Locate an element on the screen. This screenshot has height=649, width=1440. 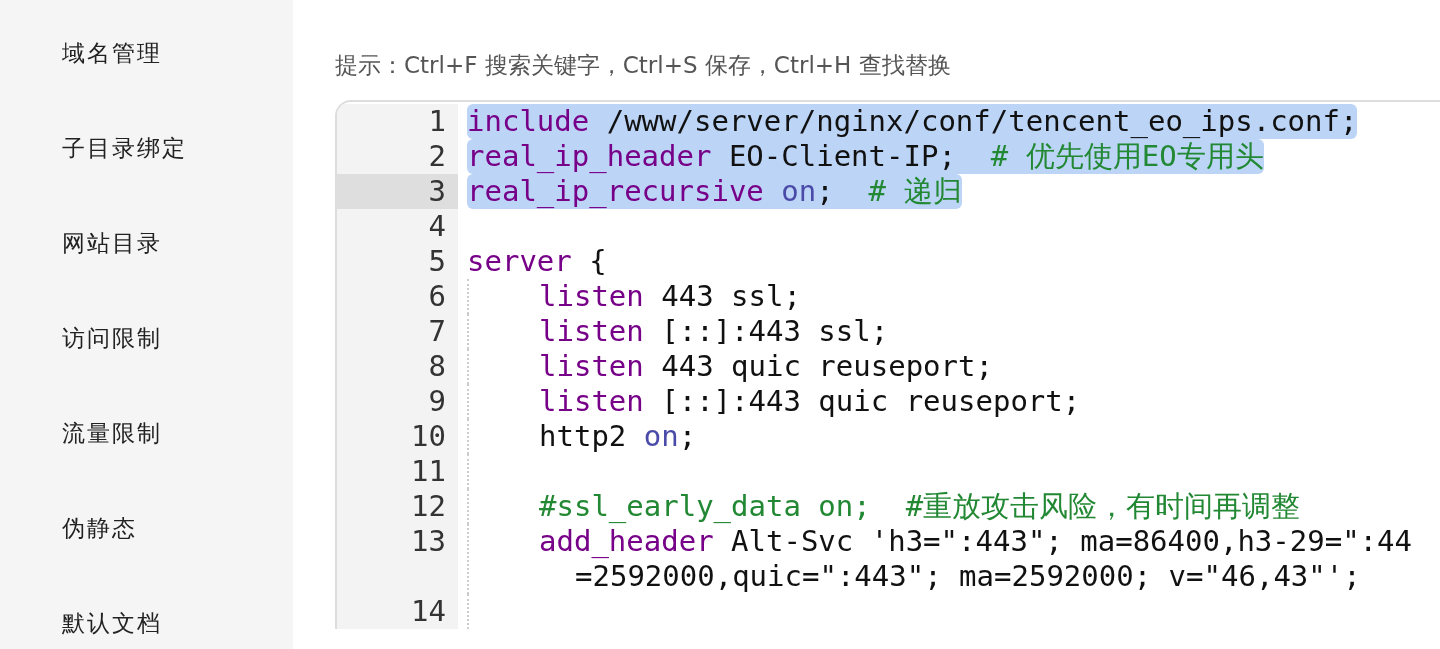
code-line: listen [::]:443 quic reuseport; is located at coordinates (810, 401).